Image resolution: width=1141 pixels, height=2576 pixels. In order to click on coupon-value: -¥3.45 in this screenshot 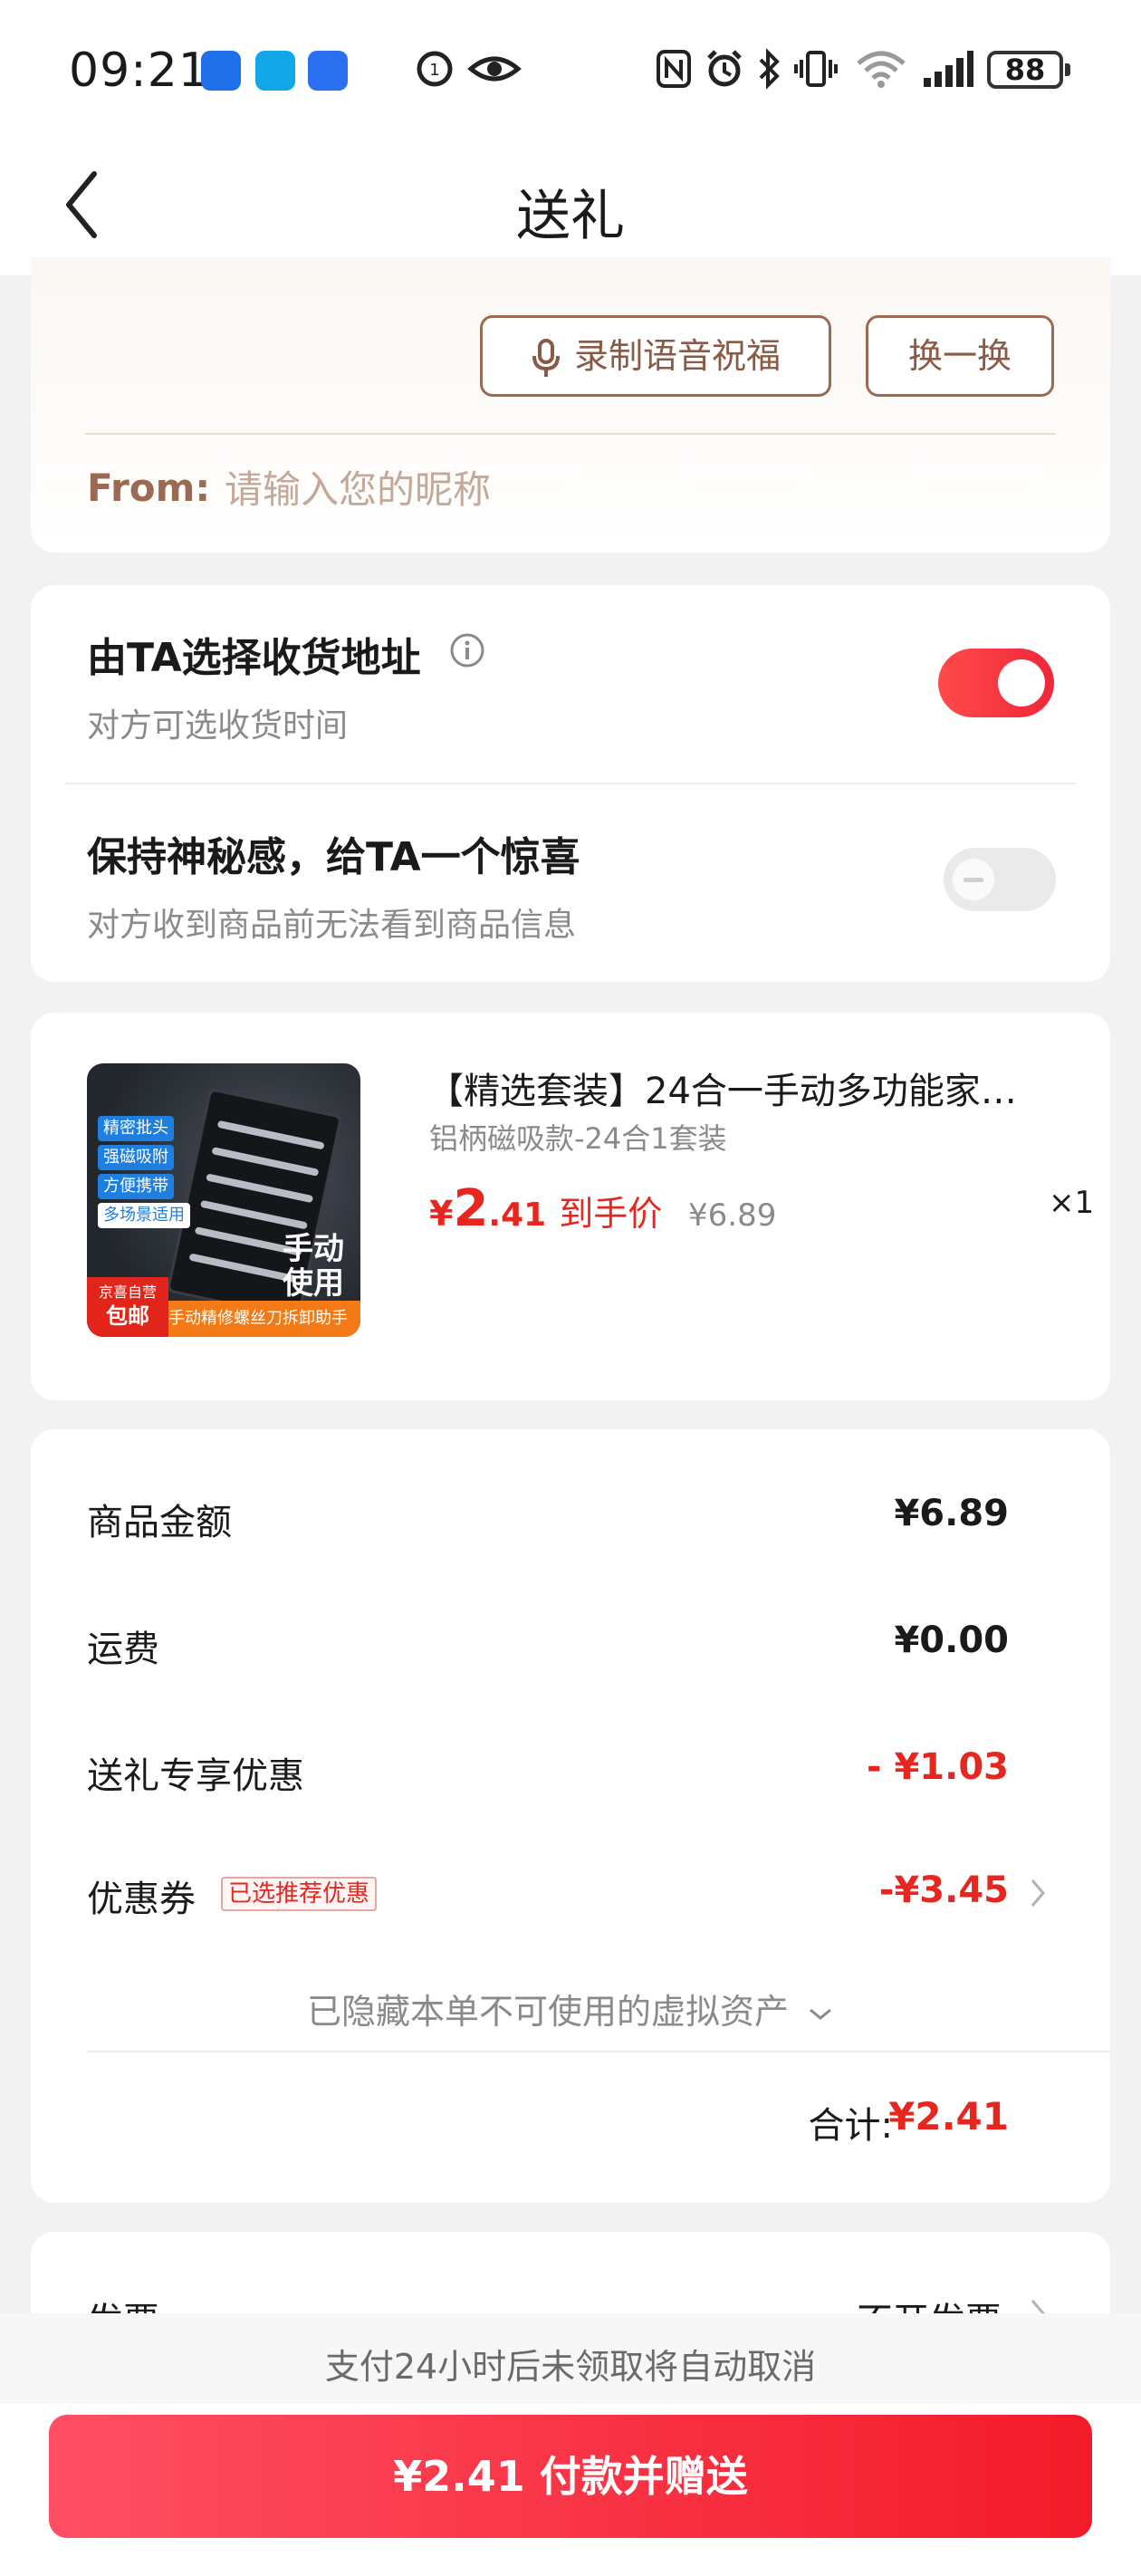, I will do `click(944, 1890)`.